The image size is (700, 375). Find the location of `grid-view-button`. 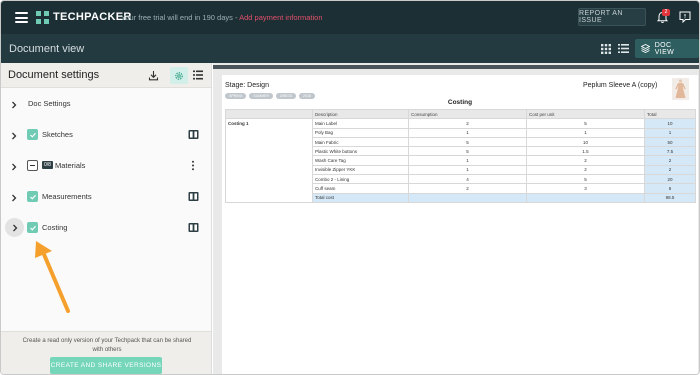

grid-view-button is located at coordinates (606, 48).